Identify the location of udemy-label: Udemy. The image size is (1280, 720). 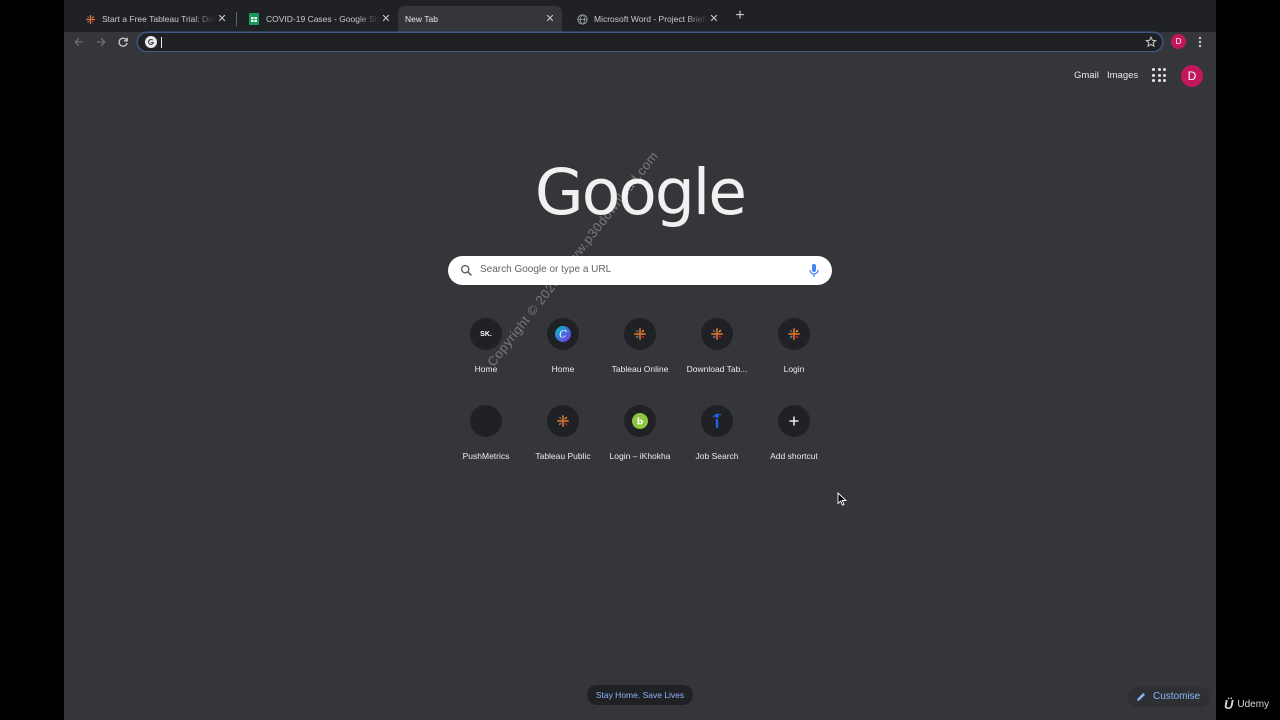
(1253, 704).